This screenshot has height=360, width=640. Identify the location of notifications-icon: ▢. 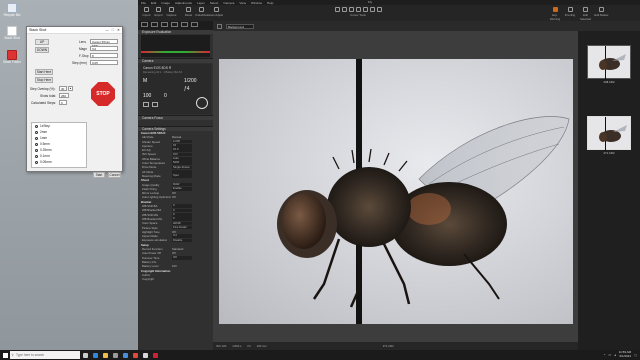
(635, 355).